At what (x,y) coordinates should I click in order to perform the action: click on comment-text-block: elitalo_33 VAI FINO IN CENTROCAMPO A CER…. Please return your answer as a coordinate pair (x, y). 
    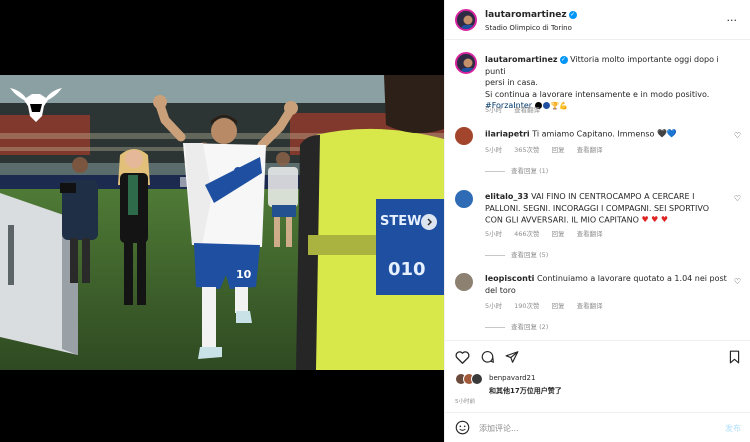
    Looking at the image, I should click on (606, 208).